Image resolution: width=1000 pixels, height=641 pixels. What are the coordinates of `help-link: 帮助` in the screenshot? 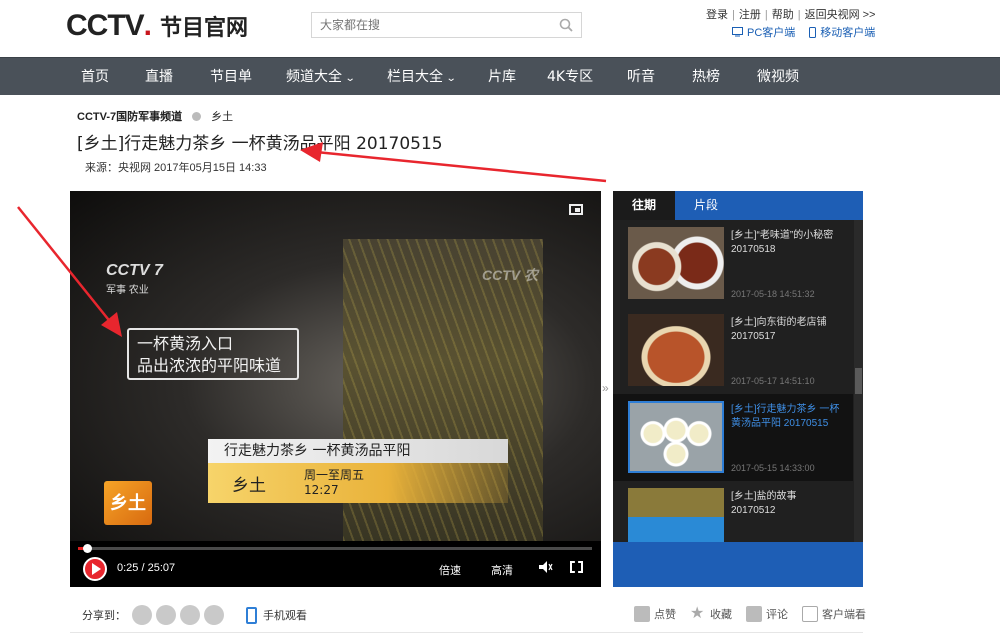 It's located at (783, 15).